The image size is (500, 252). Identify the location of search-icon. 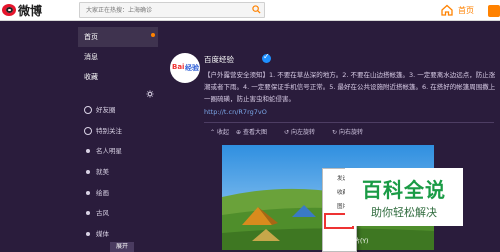
(256, 9).